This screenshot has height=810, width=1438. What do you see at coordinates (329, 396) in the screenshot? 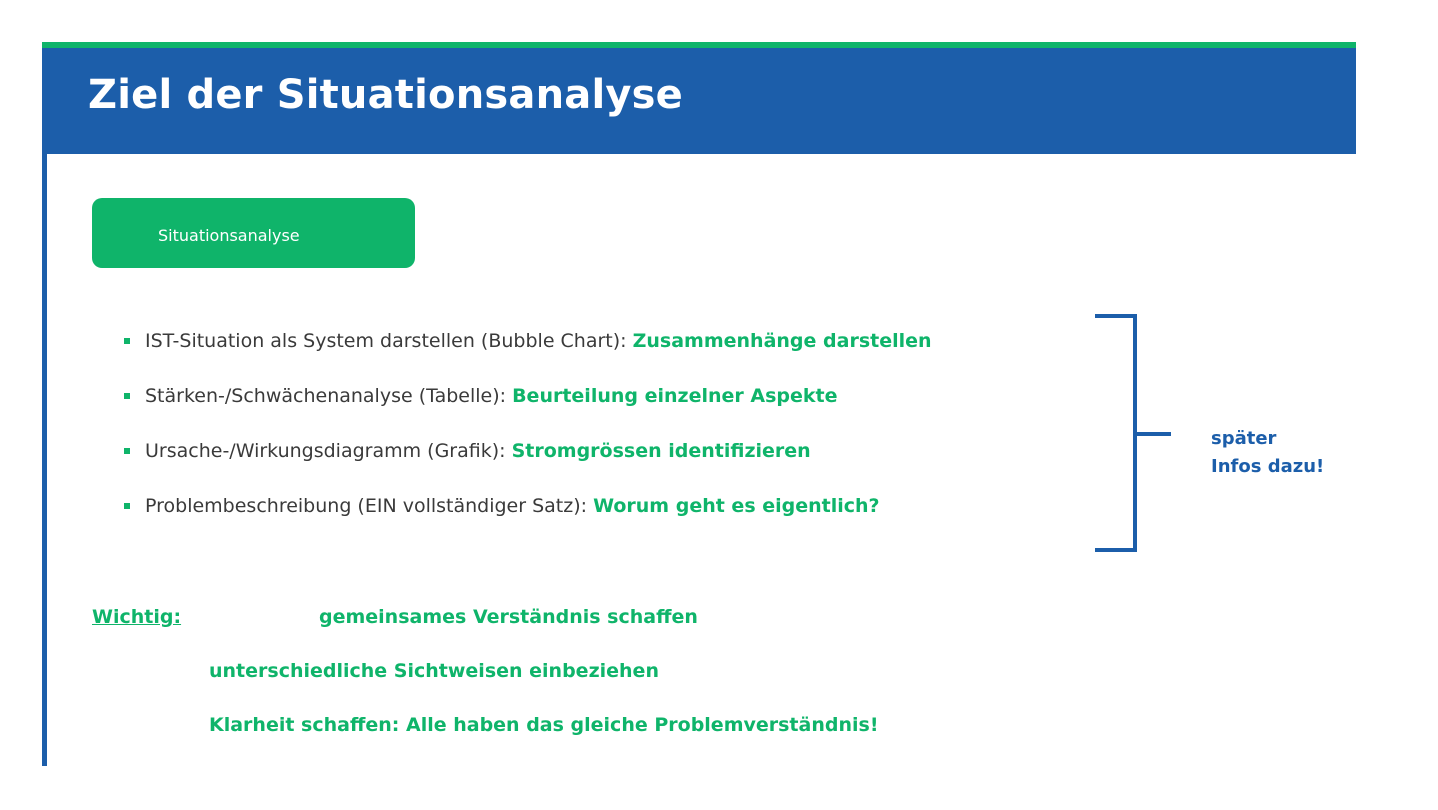
I see `bullet-description: Stärken-/Schwächenanalyse (Tabelle):` at bounding box center [329, 396].